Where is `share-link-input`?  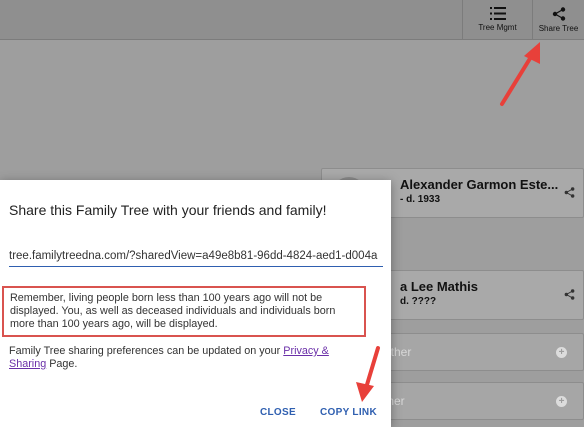 share-link-input is located at coordinates (196, 256).